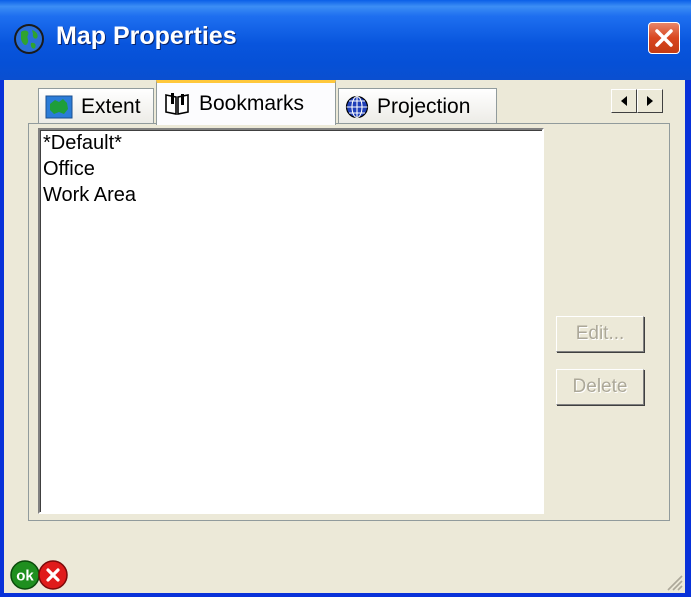  I want to click on australia-map-icon, so click(59, 106).